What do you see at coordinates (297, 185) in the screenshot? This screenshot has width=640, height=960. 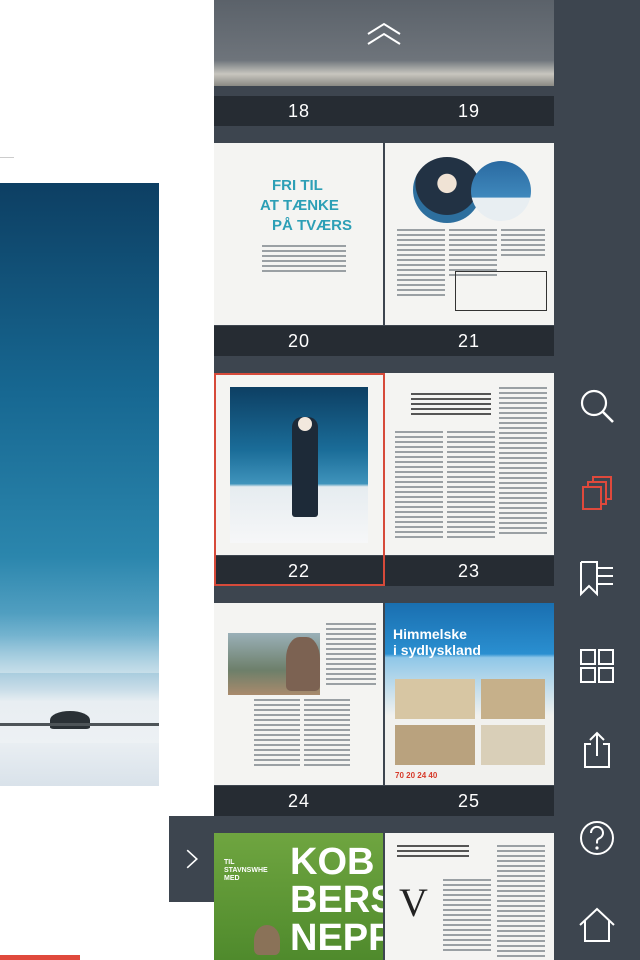 I see `page-headline: FRI TIL` at bounding box center [297, 185].